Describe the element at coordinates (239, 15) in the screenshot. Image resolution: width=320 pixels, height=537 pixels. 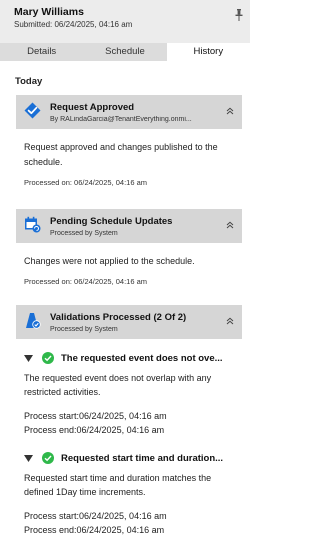
I see `pin-icon` at that location.